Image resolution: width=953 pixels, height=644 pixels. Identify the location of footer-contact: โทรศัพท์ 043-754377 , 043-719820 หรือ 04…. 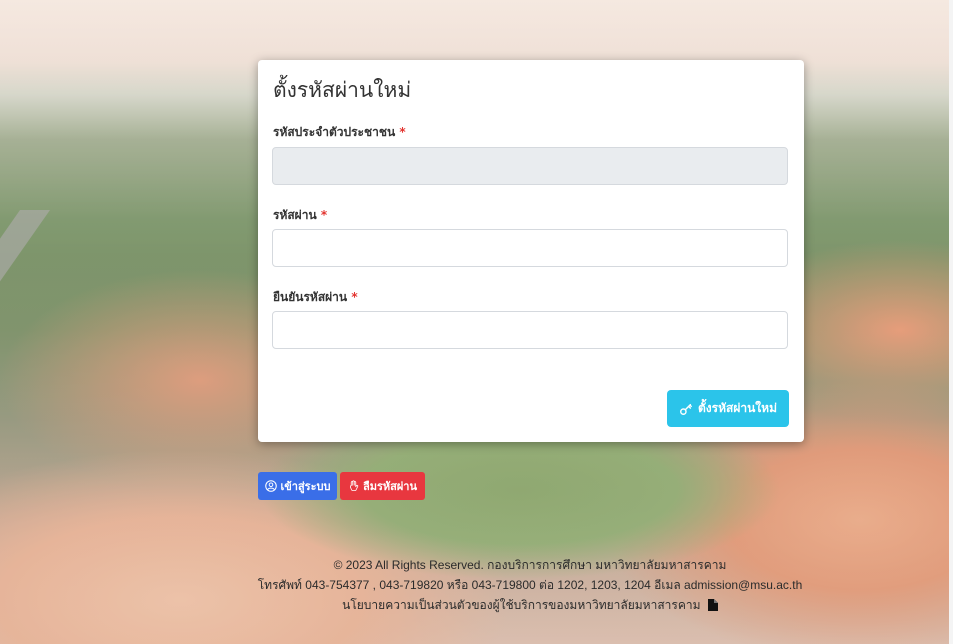
(530, 585).